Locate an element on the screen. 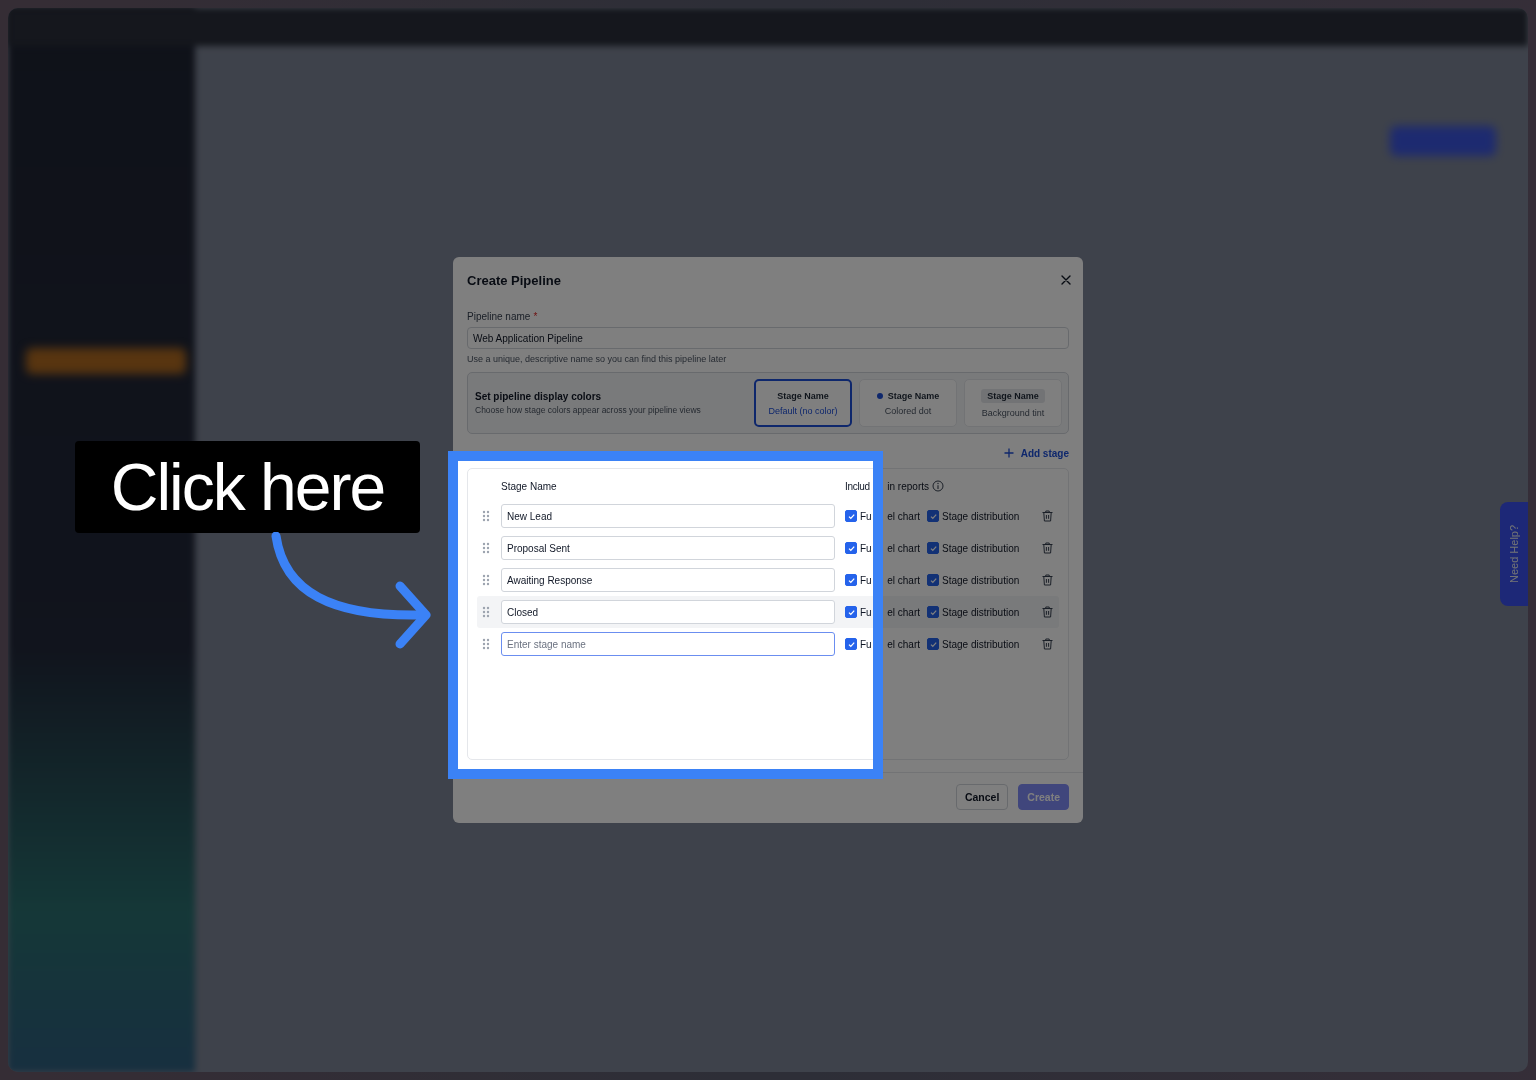 The width and height of the screenshot is (1536, 1080). option-caption: Default (no color) is located at coordinates (803, 410).